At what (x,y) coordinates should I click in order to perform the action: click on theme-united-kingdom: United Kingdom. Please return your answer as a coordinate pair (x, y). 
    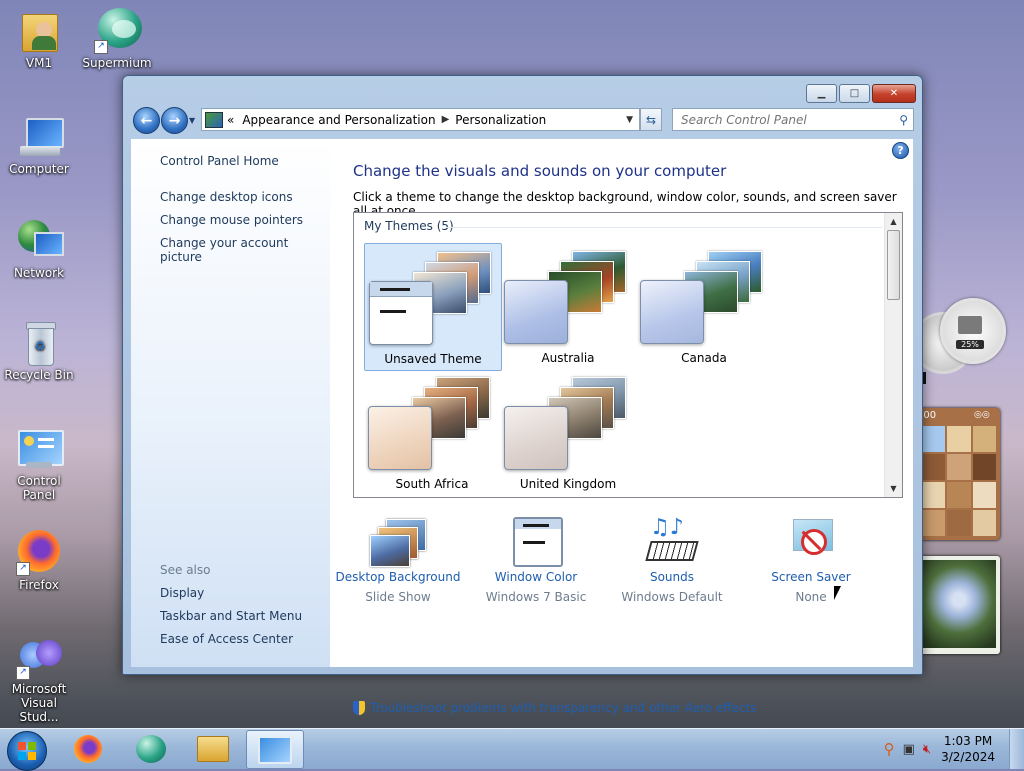
    Looking at the image, I should click on (568, 432).